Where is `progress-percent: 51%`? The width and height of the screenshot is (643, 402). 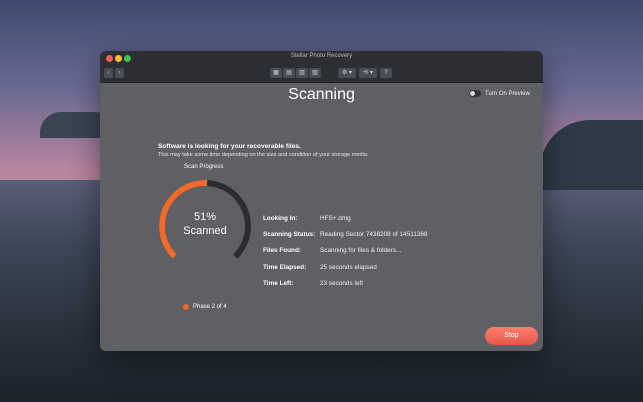
progress-percent: 51% is located at coordinates (205, 217).